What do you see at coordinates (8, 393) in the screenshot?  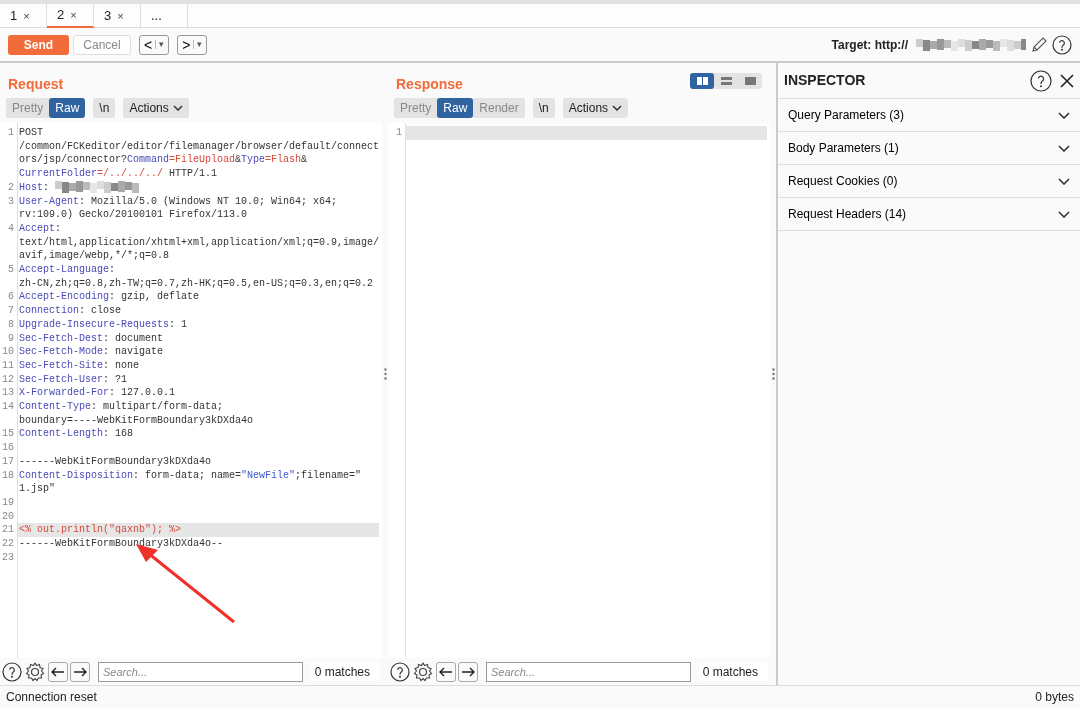 I see `line-number: 13` at bounding box center [8, 393].